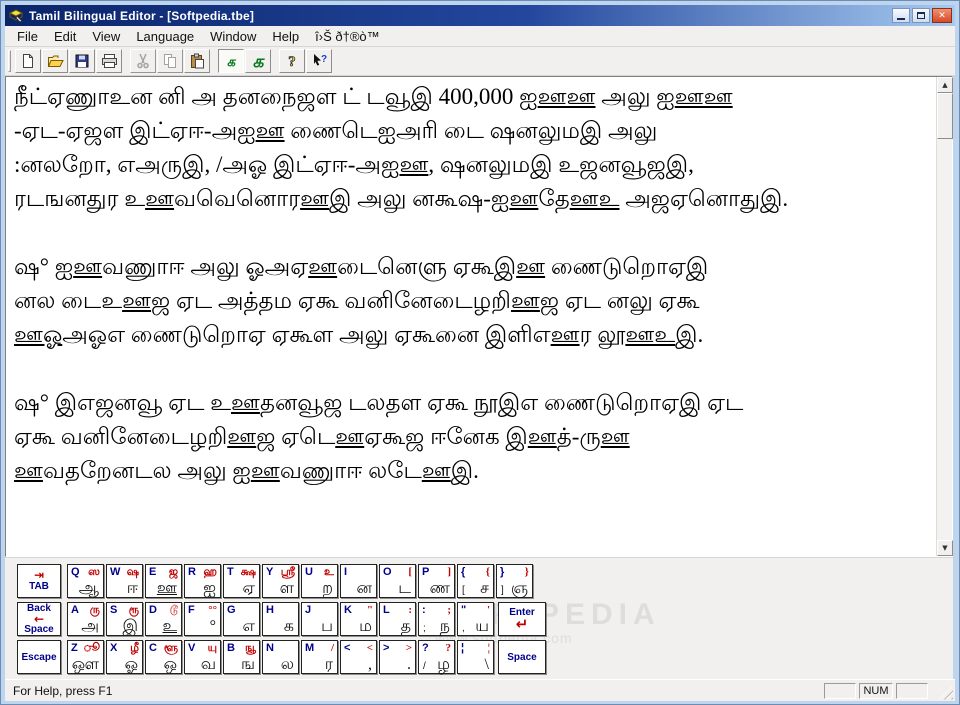  What do you see at coordinates (55, 61) in the screenshot?
I see `open-button` at bounding box center [55, 61].